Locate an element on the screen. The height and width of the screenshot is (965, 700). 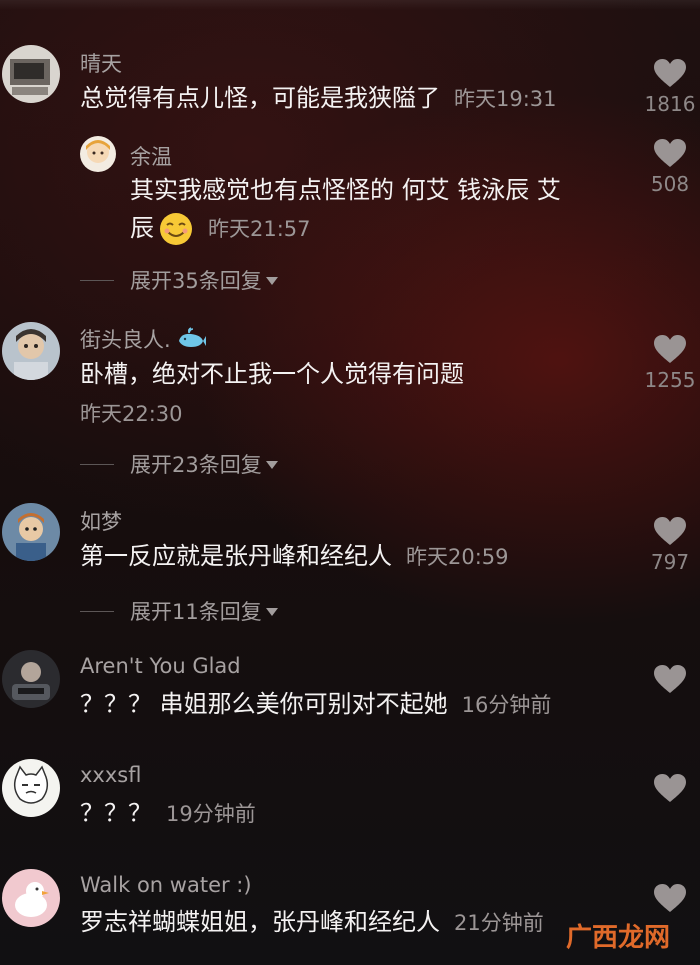
like-button: 1816 is located at coordinates (670, 87).